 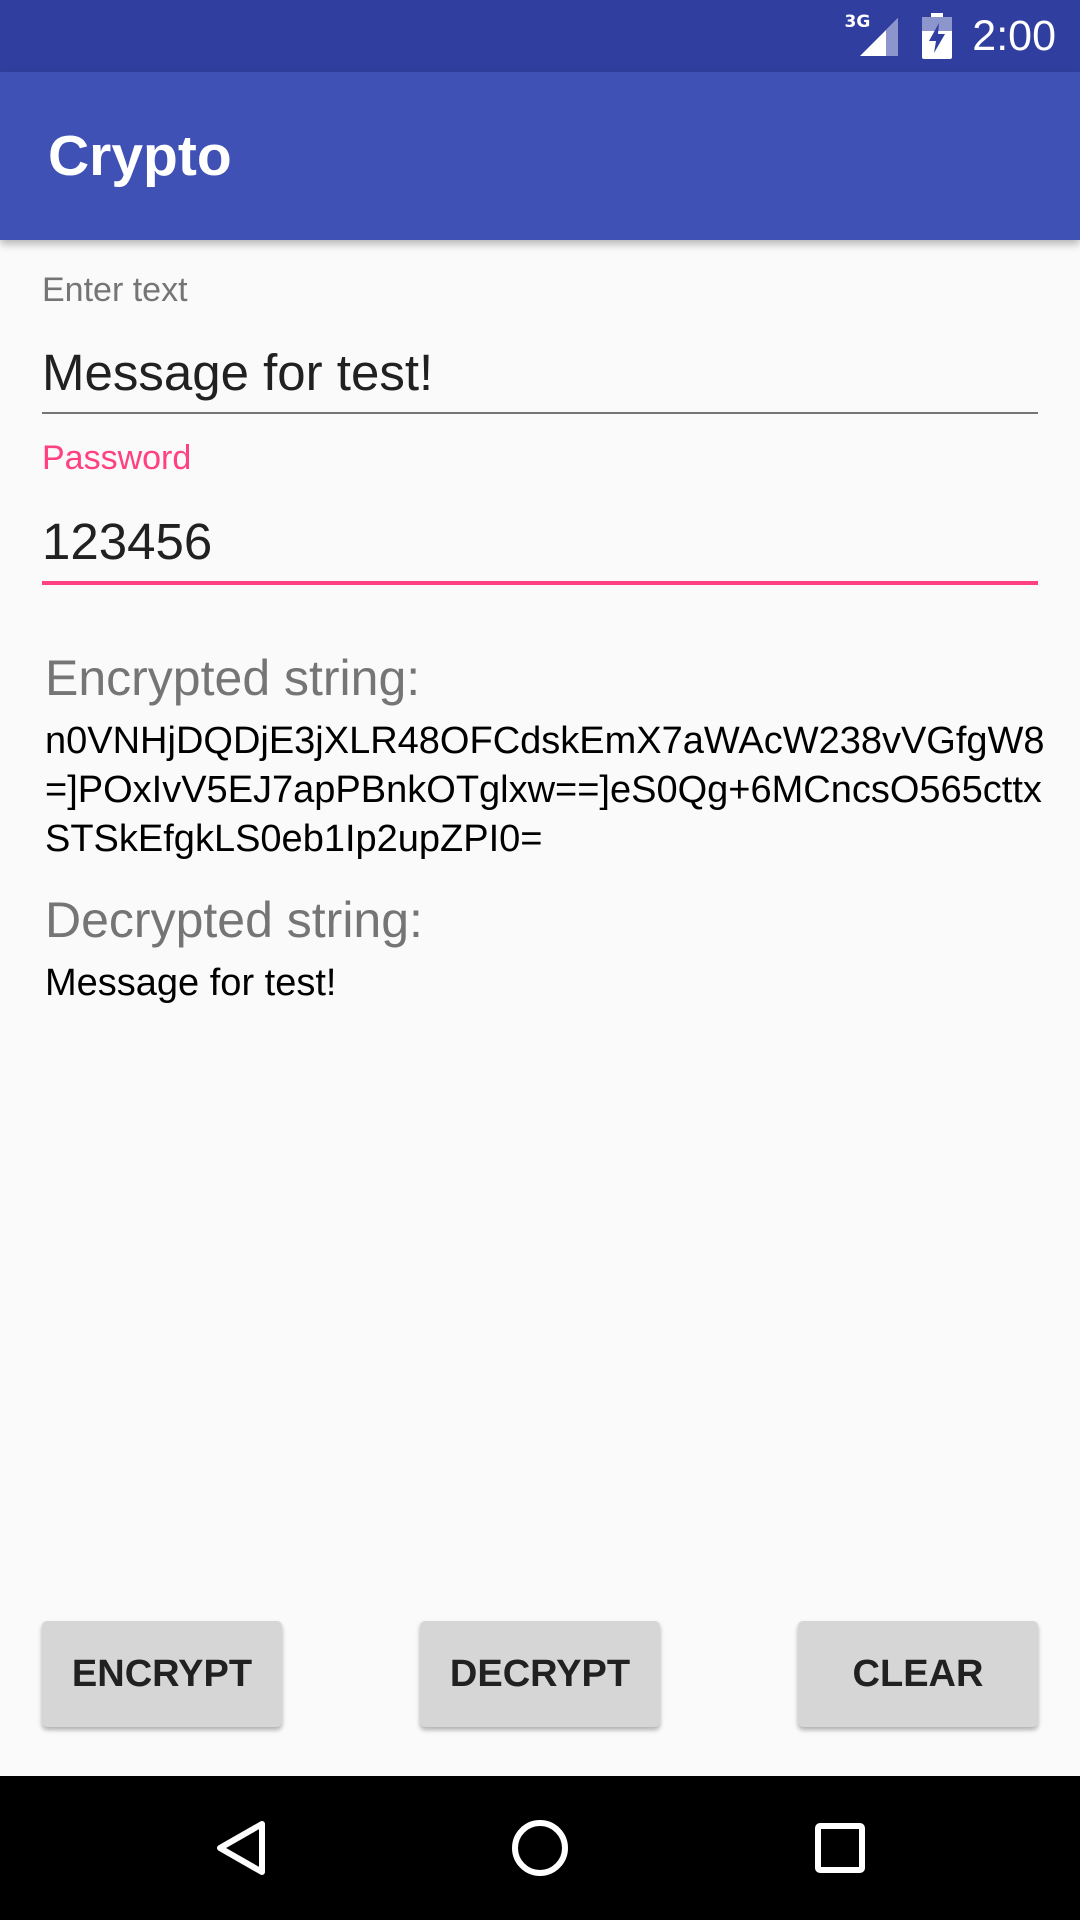 What do you see at coordinates (233, 678) in the screenshot?
I see `encrypted-title: Encrypted string:` at bounding box center [233, 678].